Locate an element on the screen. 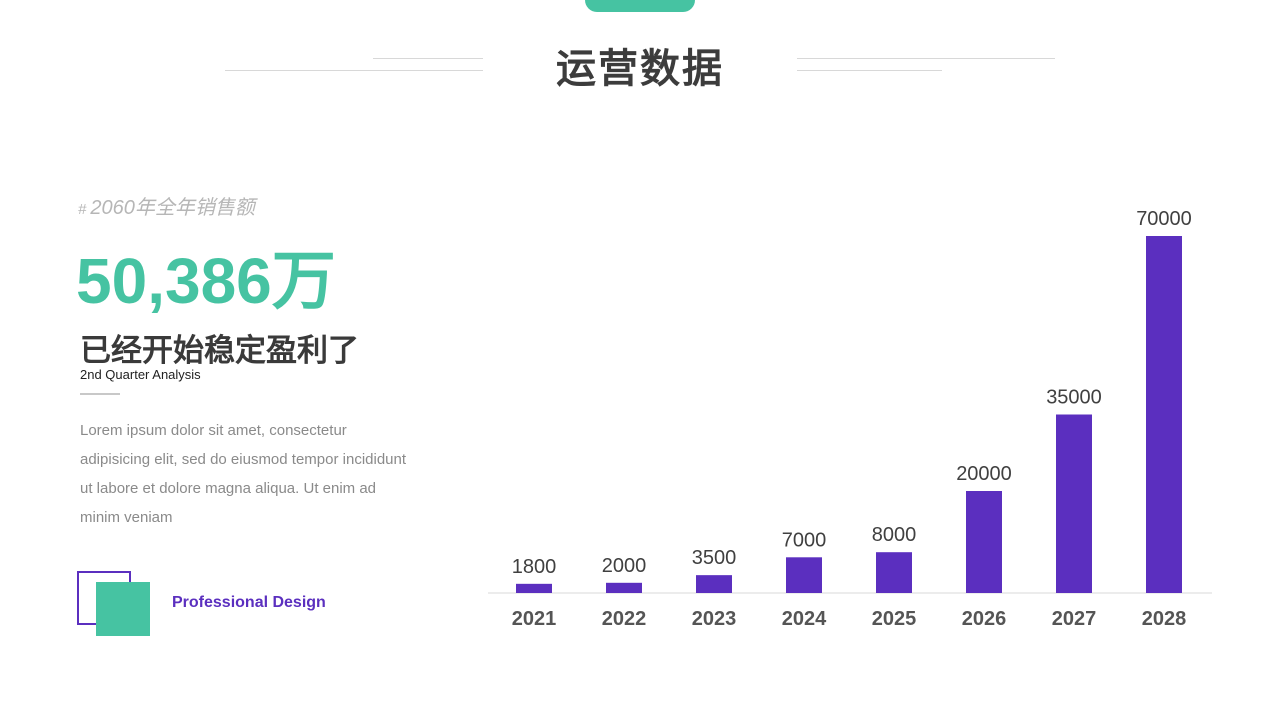  tick-label-2024: 2024 is located at coordinates (804, 619).